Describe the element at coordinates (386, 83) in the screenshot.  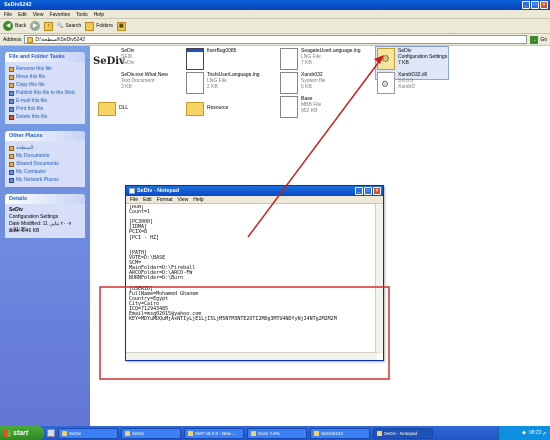
I see `dll-icon` at that location.